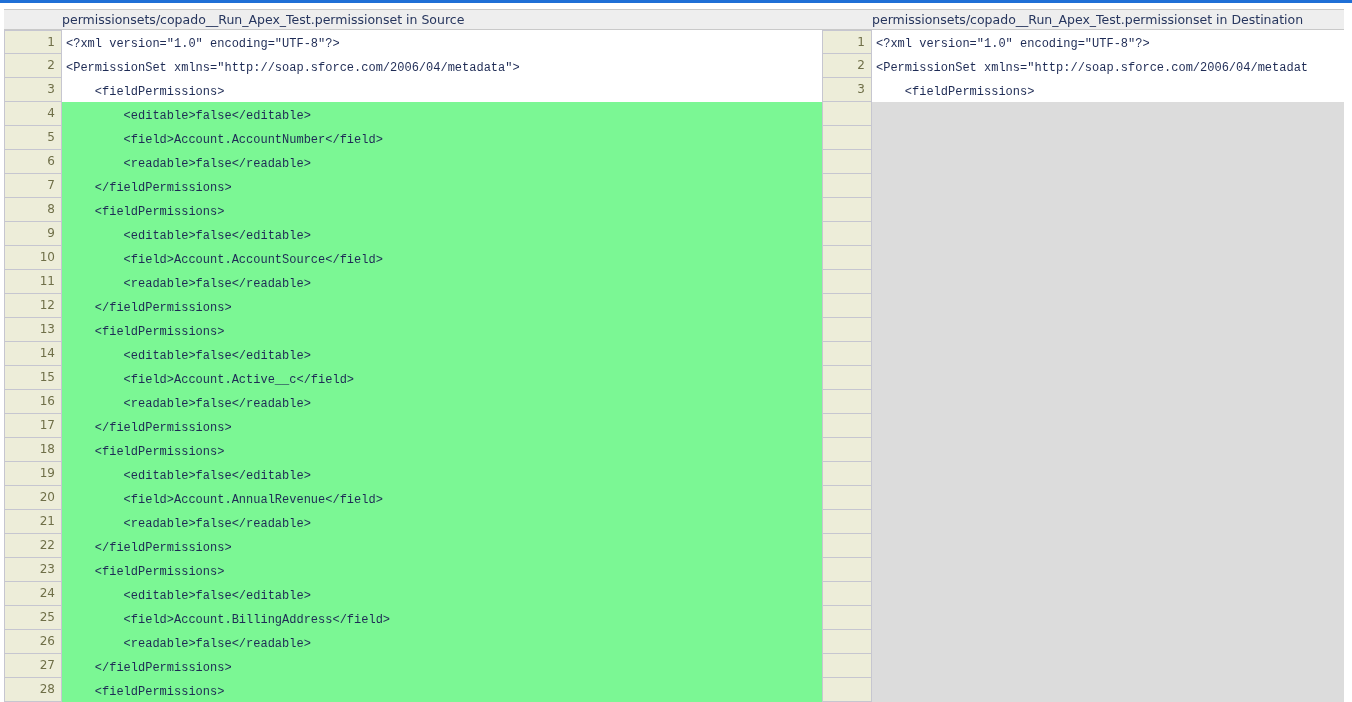  What do you see at coordinates (33, 642) in the screenshot?
I see `line-number: 26` at bounding box center [33, 642].